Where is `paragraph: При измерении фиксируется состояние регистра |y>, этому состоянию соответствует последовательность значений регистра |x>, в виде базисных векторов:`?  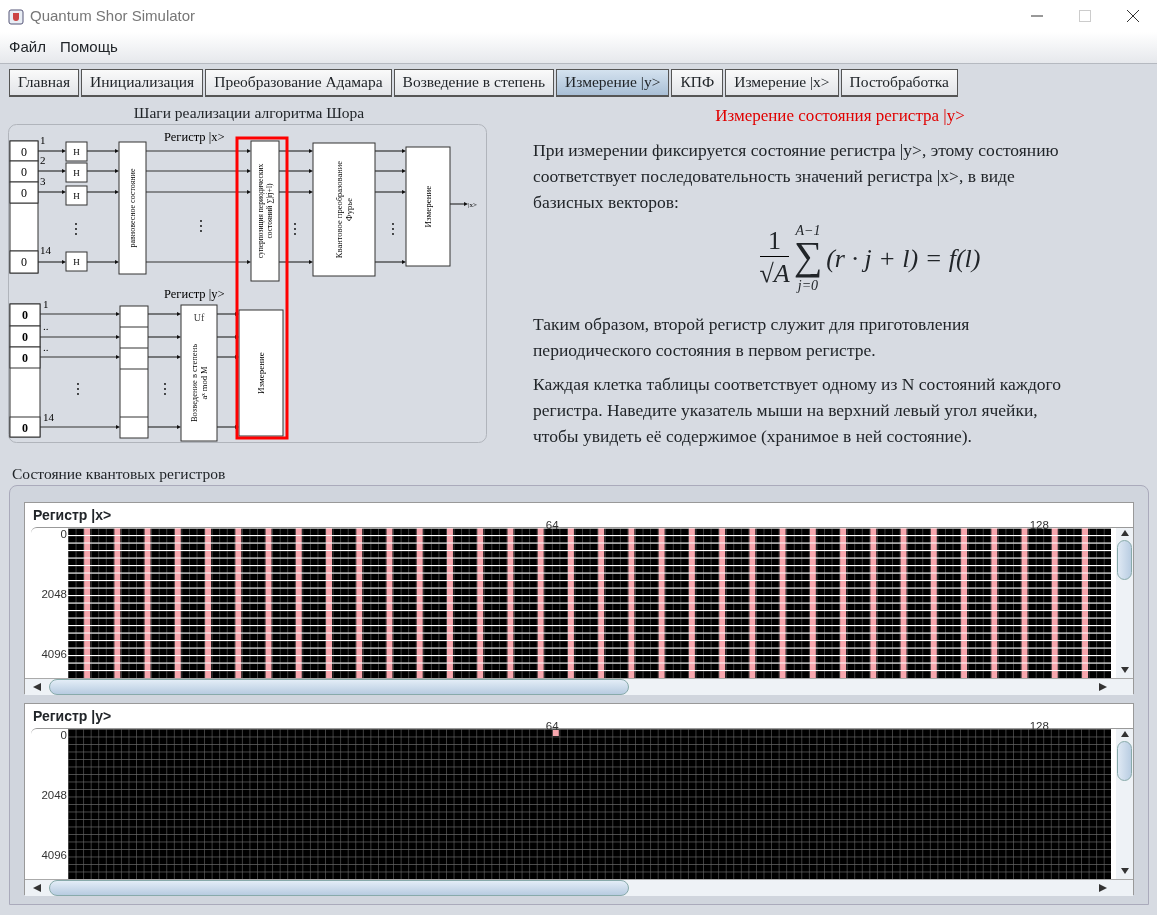
paragraph: При измерении фиксируется состояние регистра |y>, этому состоянию соответствует последовательность значений регистра |x>, в виде базисных векторов: is located at coordinates (796, 176).